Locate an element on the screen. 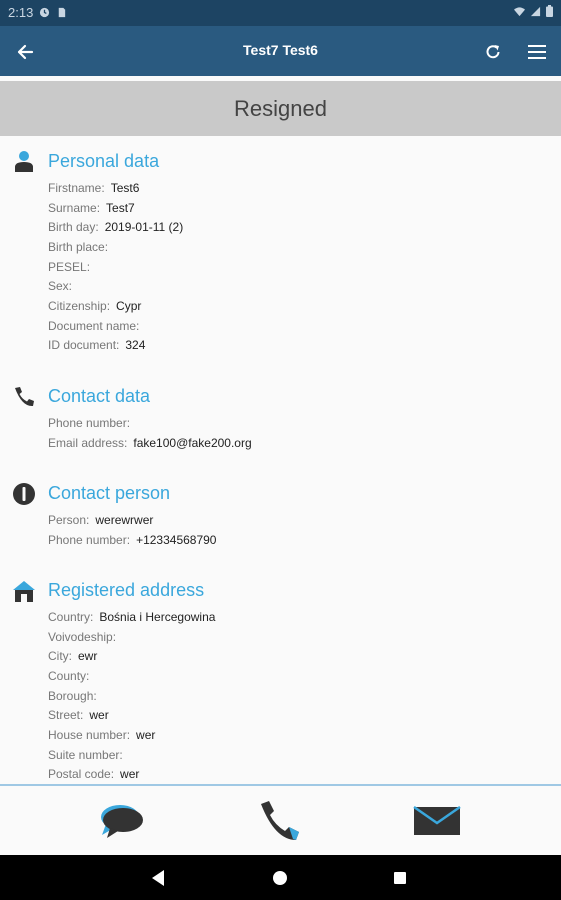  envelope-icon is located at coordinates (437, 820).